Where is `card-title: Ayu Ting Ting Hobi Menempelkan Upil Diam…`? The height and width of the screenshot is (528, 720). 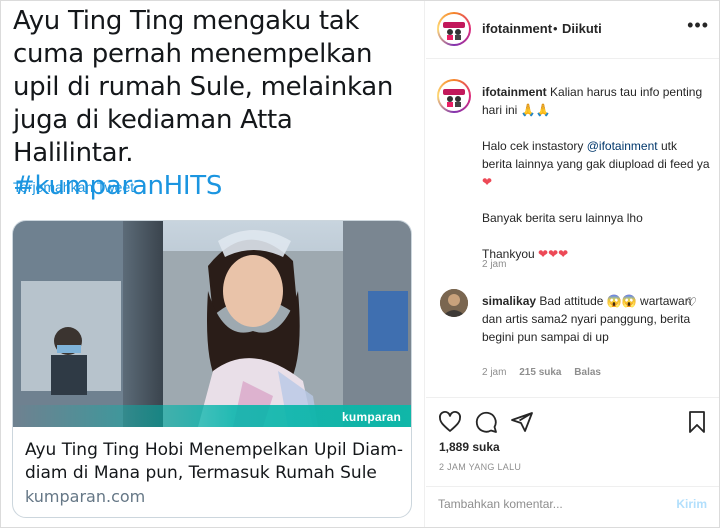
card-title: Ayu Ting Ting Hobi Menempelkan Upil Diam… is located at coordinates (215, 462).